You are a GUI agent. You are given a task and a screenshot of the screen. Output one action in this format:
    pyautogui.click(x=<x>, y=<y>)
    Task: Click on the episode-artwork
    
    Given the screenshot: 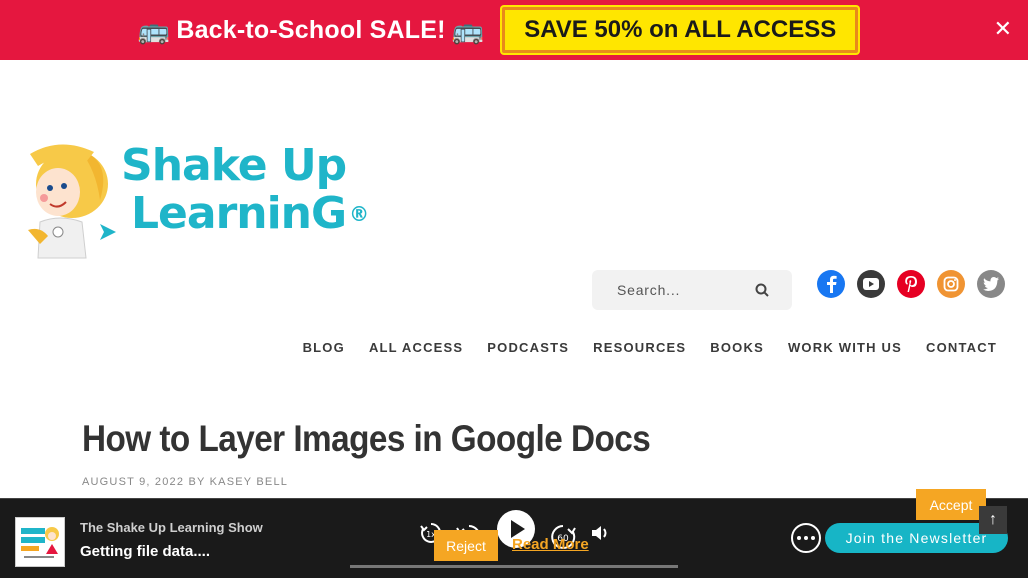 What is the action you would take?
    pyautogui.click(x=40, y=542)
    